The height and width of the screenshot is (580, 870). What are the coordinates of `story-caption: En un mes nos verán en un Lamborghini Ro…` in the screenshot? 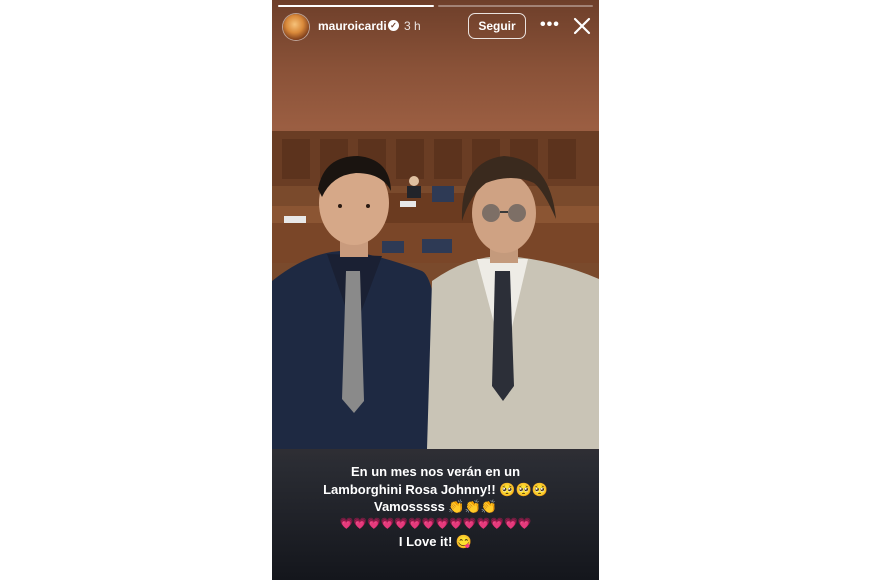 It's located at (435, 507).